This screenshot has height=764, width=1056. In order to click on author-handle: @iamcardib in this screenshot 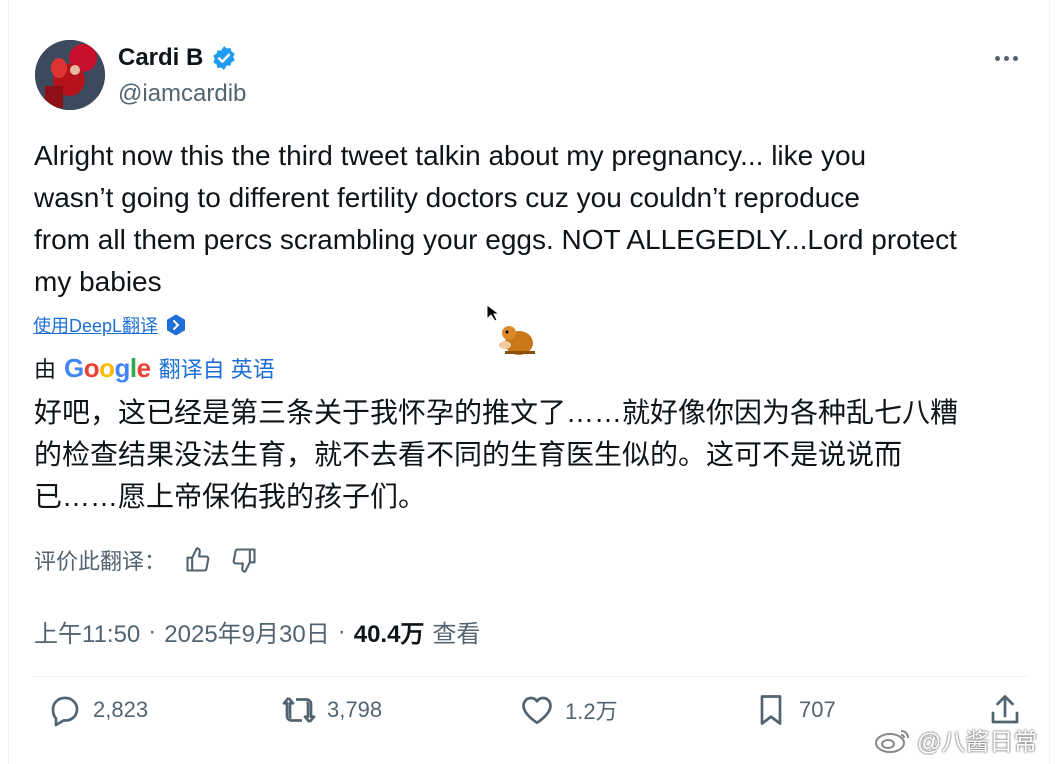, I will do `click(182, 94)`.